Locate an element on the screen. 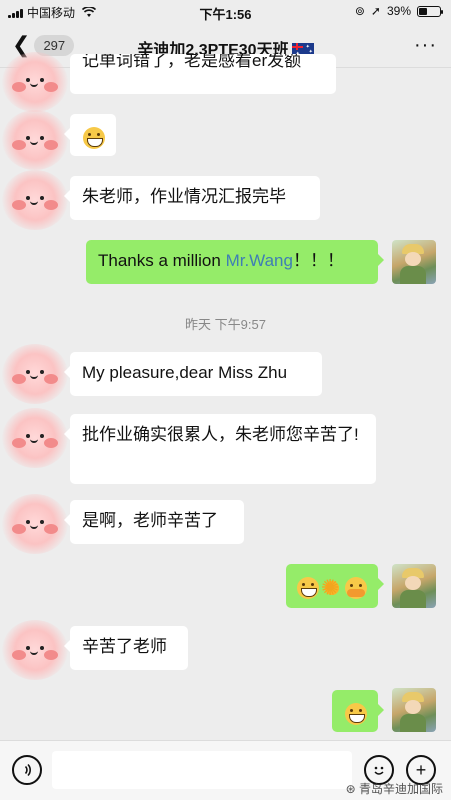 The height and width of the screenshot is (800, 451). message-text: 是啊，老师辛苦了 is located at coordinates (150, 520).